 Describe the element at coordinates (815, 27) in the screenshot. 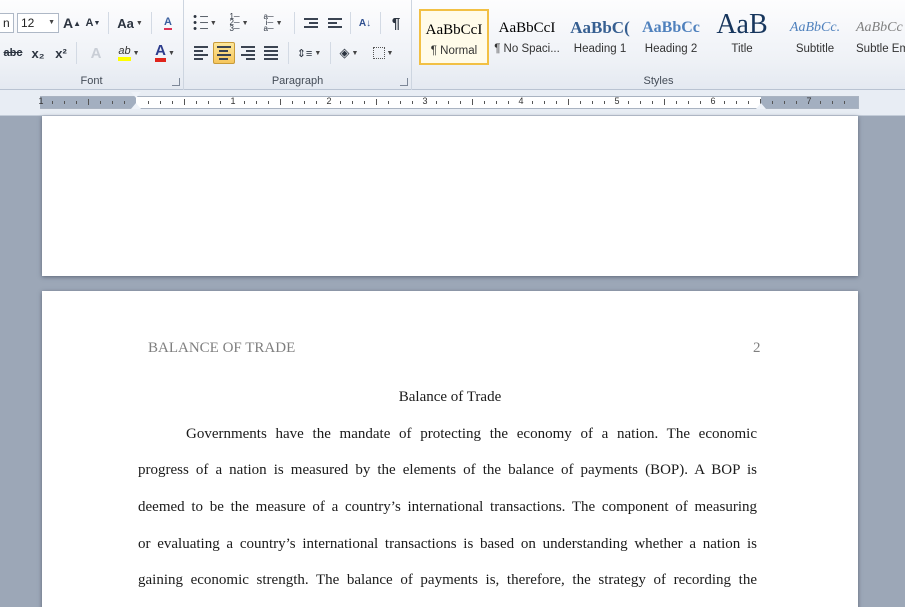

I see `style-sample: AaBbCc.` at that location.